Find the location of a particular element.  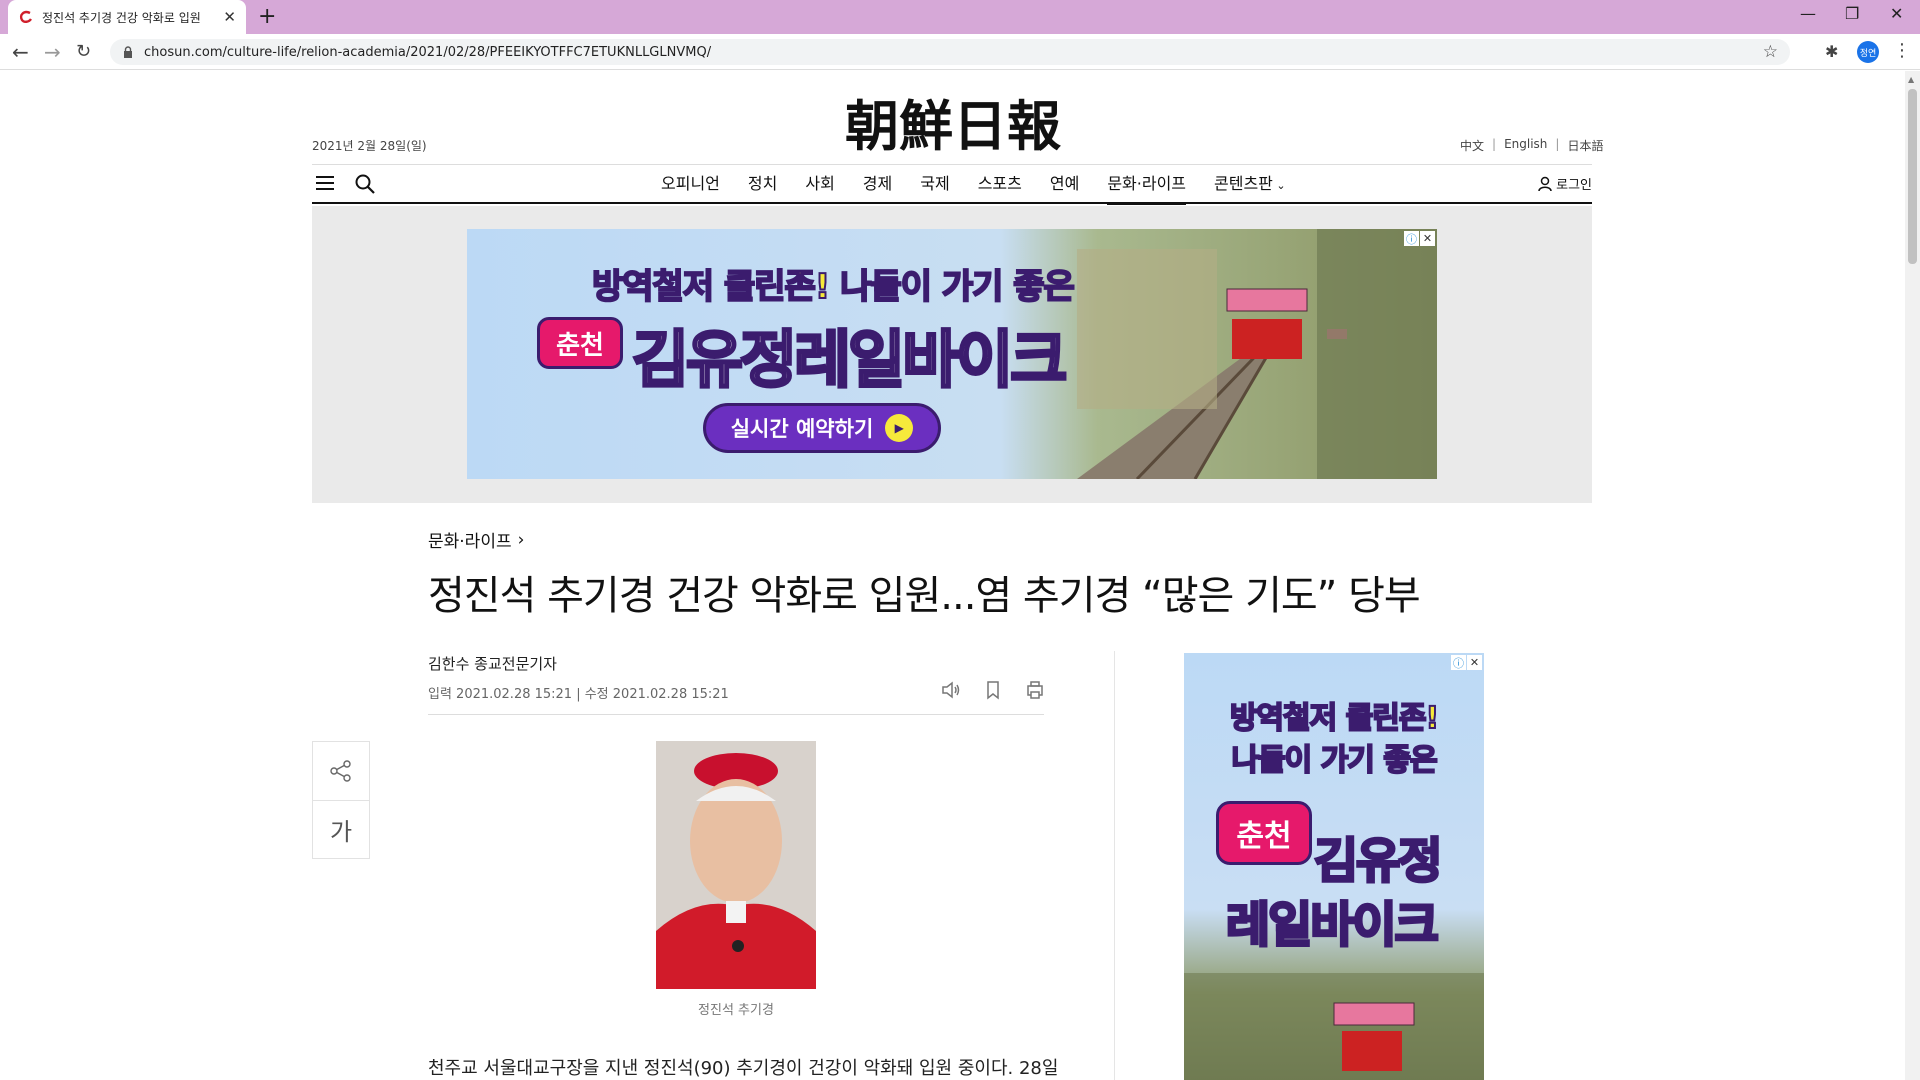

extensions-icon: ✱ is located at coordinates (1831, 51).